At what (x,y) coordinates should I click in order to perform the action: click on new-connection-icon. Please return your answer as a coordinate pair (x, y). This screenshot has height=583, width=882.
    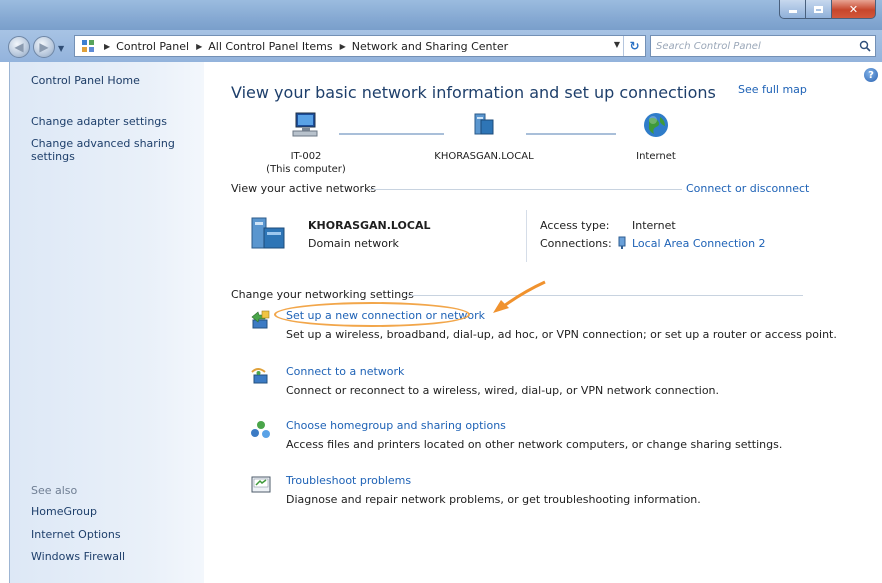
    Looking at the image, I should click on (260, 319).